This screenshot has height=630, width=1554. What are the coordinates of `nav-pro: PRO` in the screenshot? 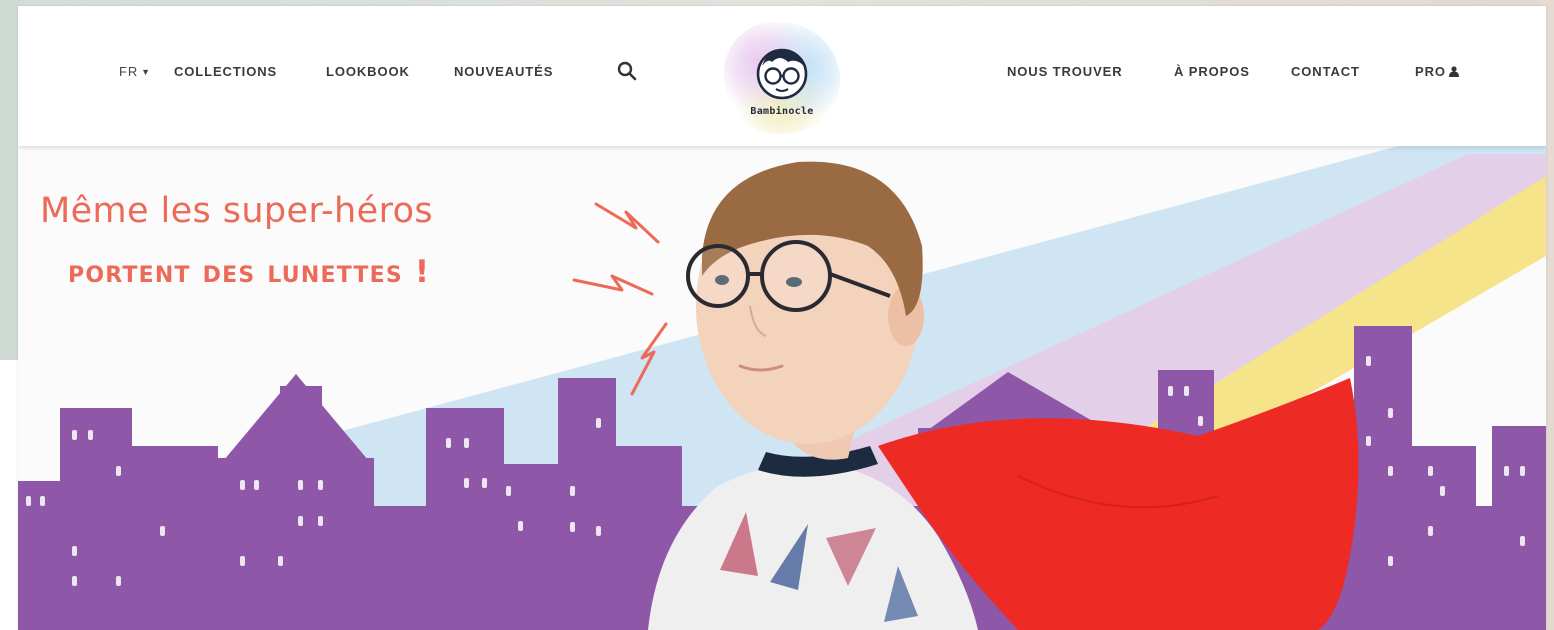 It's located at (1437, 72).